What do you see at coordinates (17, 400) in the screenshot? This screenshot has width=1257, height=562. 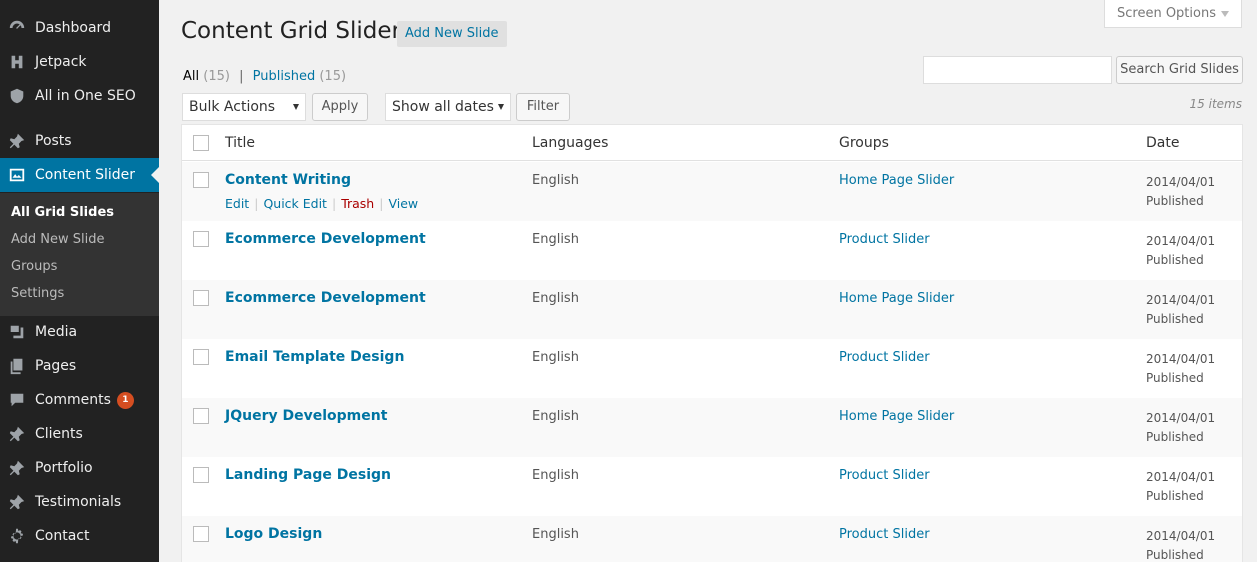 I see `comment-icon` at bounding box center [17, 400].